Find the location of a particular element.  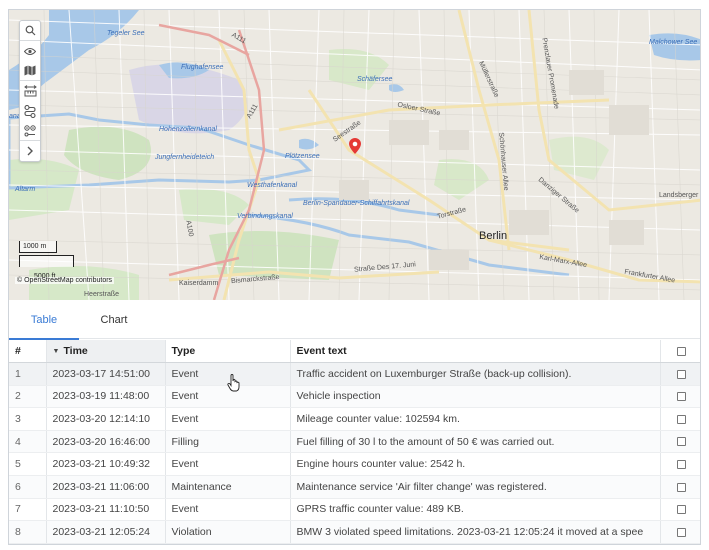

geofence-icon is located at coordinates (30, 130).